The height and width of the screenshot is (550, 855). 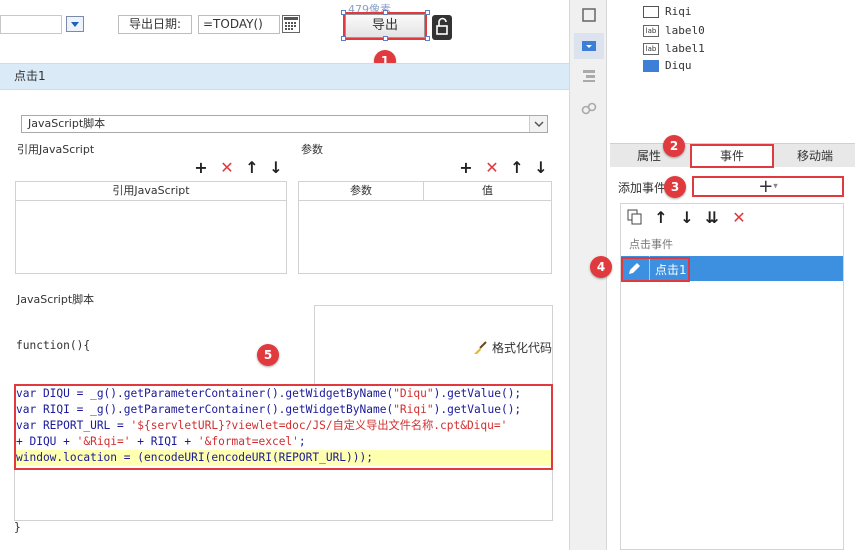 I want to click on chevron-down-icon, so click(x=538, y=124).